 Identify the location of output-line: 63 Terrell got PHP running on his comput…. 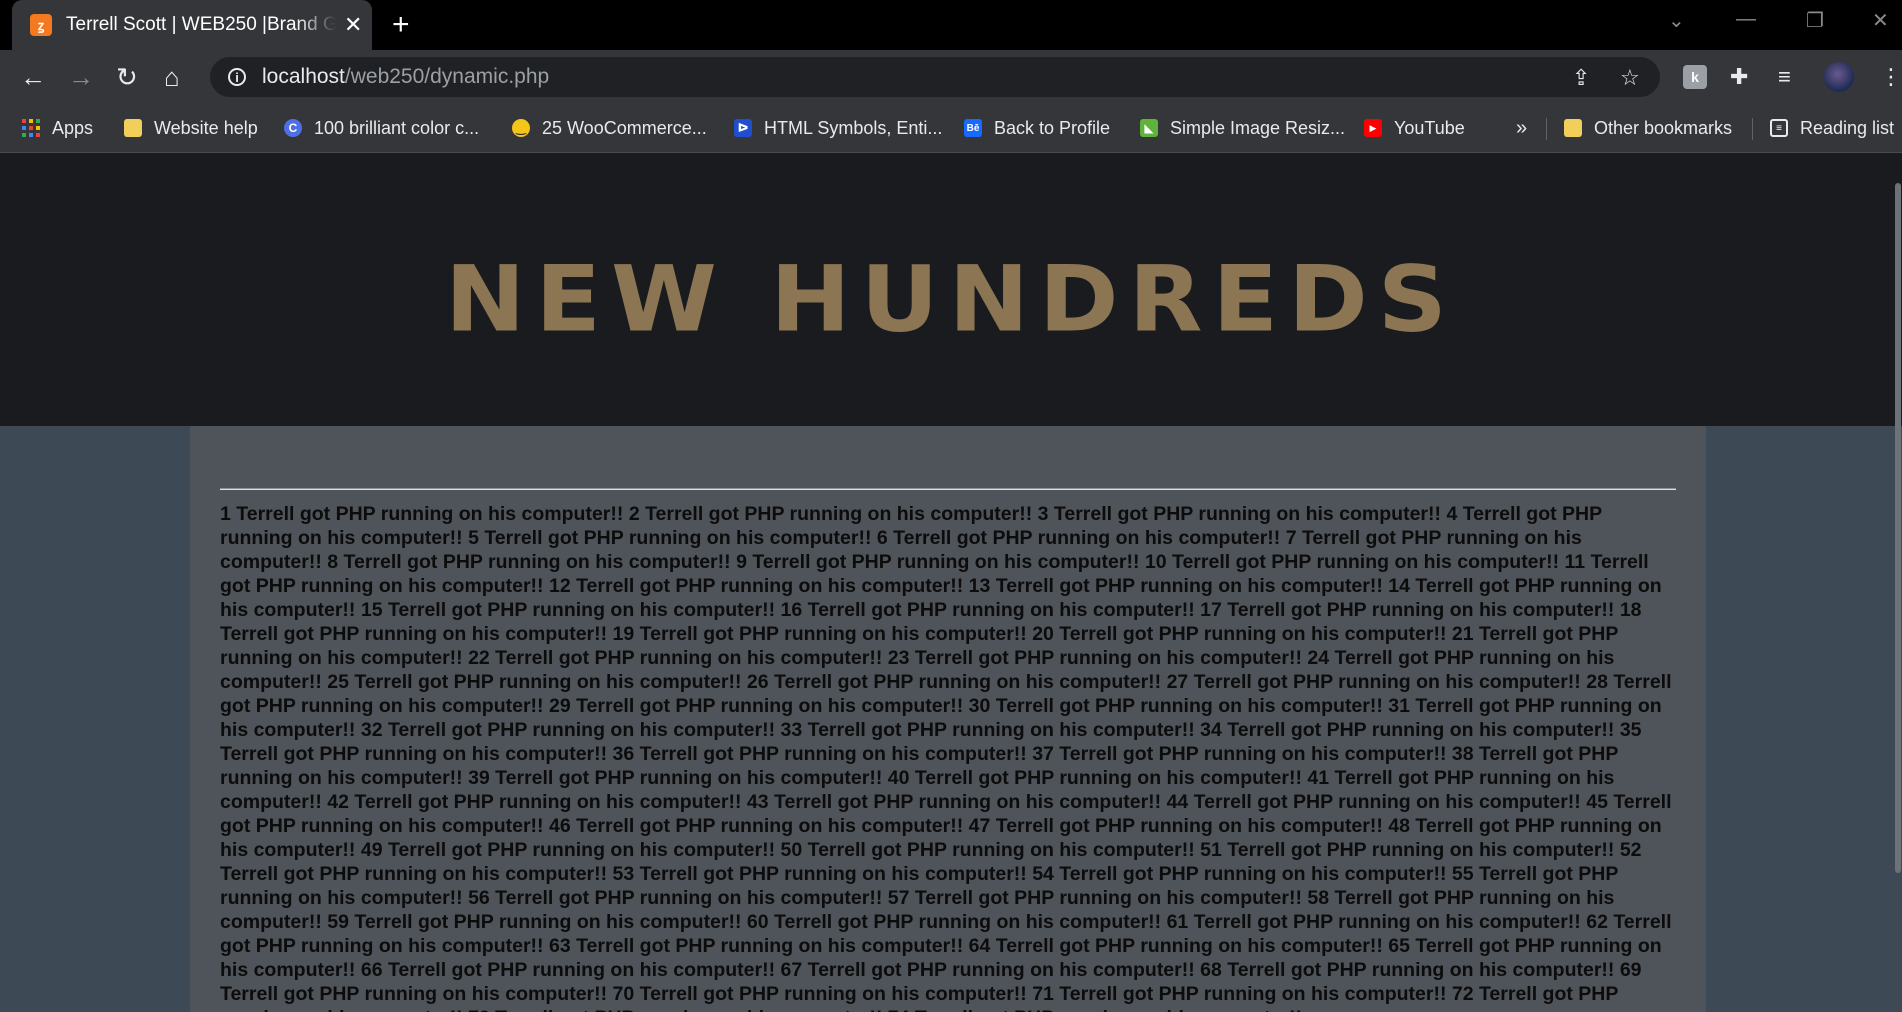
(758, 946).